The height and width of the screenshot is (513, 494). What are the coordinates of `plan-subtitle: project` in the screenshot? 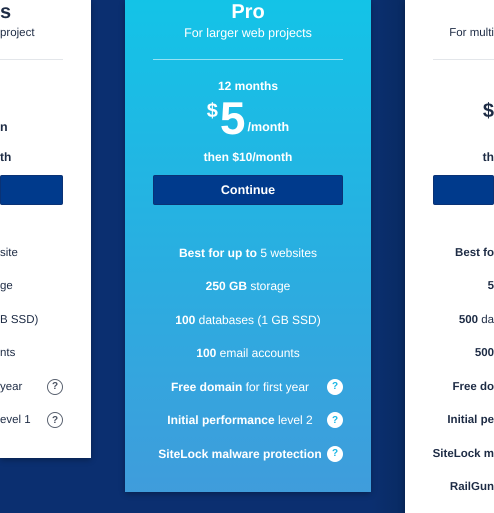 It's located at (17, 33).